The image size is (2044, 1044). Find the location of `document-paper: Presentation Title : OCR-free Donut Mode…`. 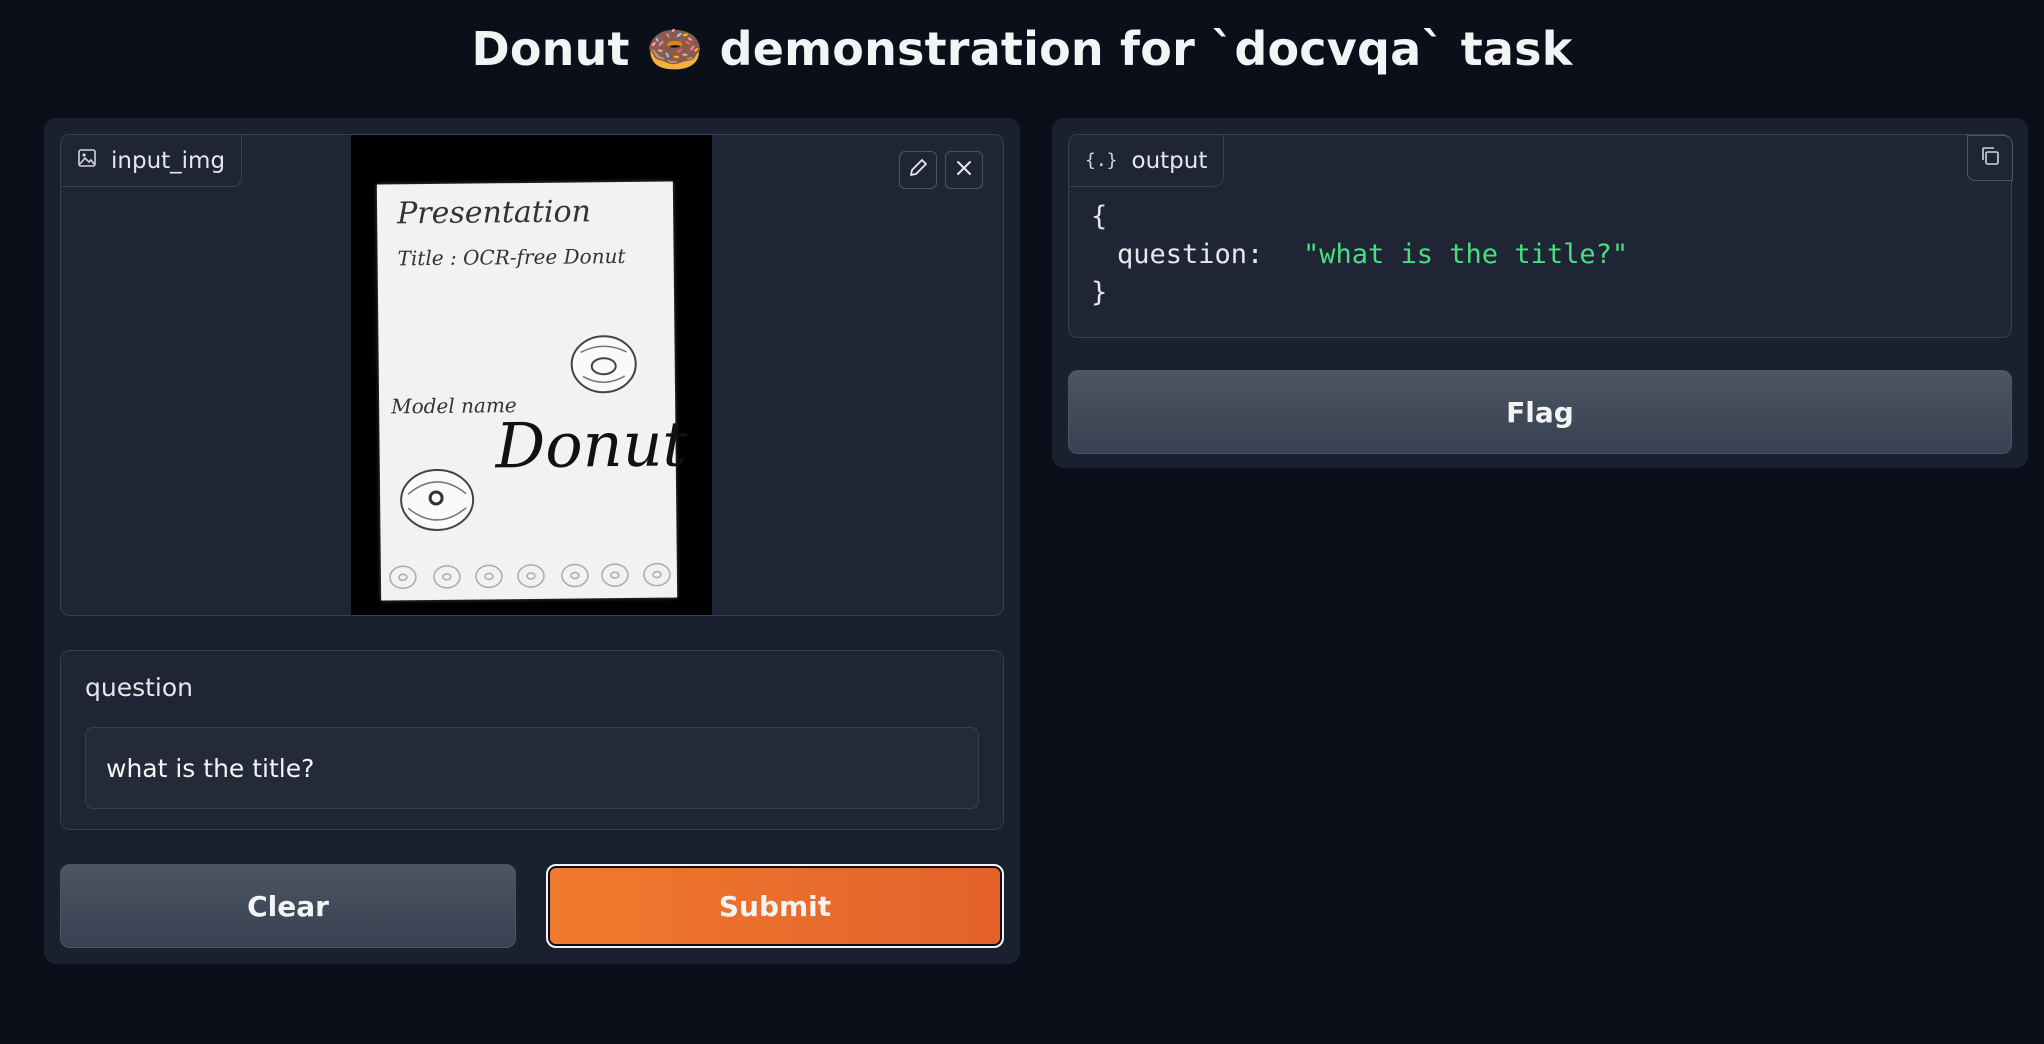

document-paper: Presentation Title : OCR-free Donut Mode… is located at coordinates (532, 391).